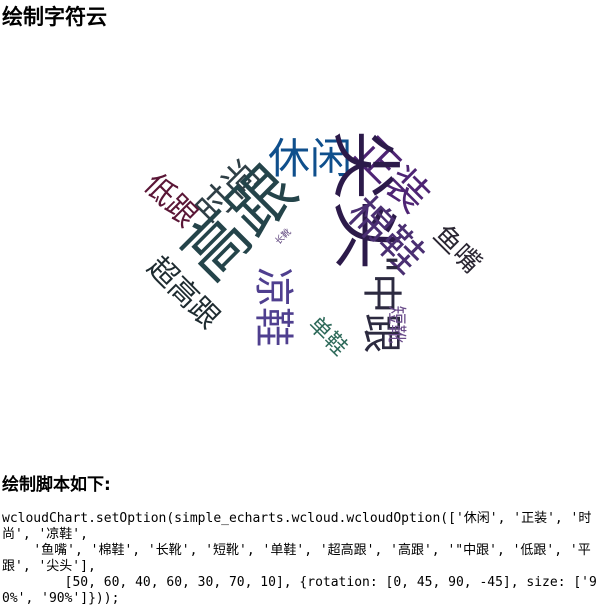  Describe the element at coordinates (327, 337) in the screenshot. I see `cloud-word-danxie: 单鞋` at that location.